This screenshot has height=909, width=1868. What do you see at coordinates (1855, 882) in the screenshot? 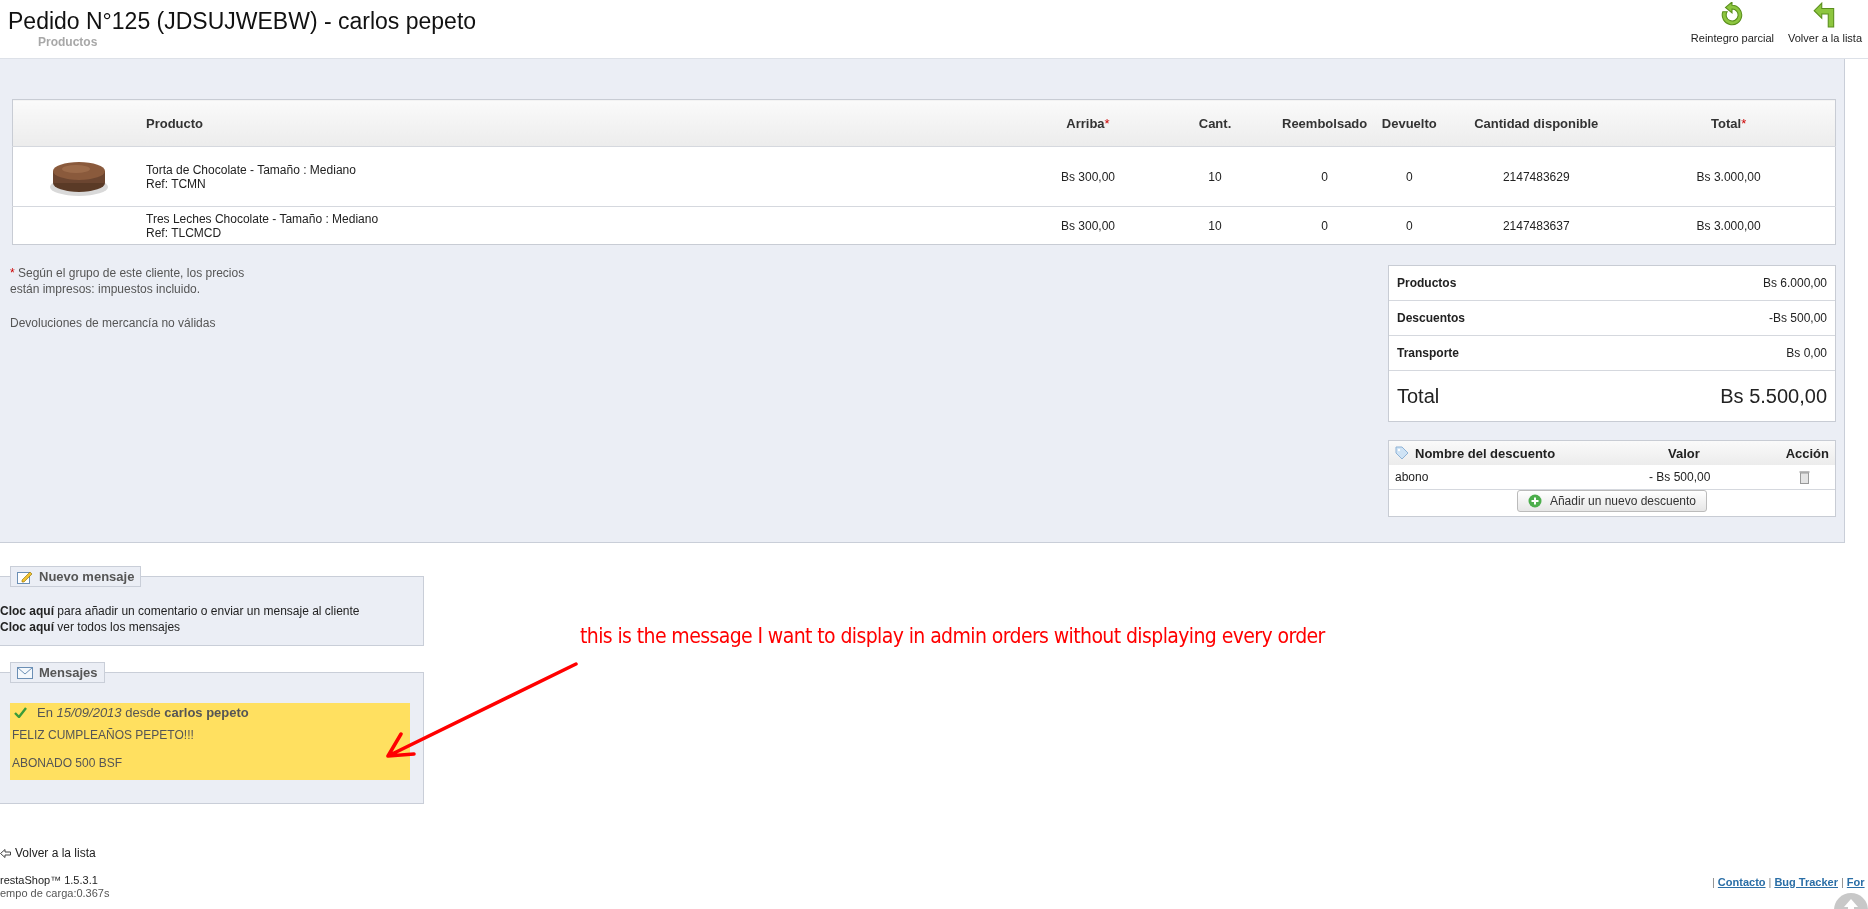
I see `footer-link: For` at bounding box center [1855, 882].